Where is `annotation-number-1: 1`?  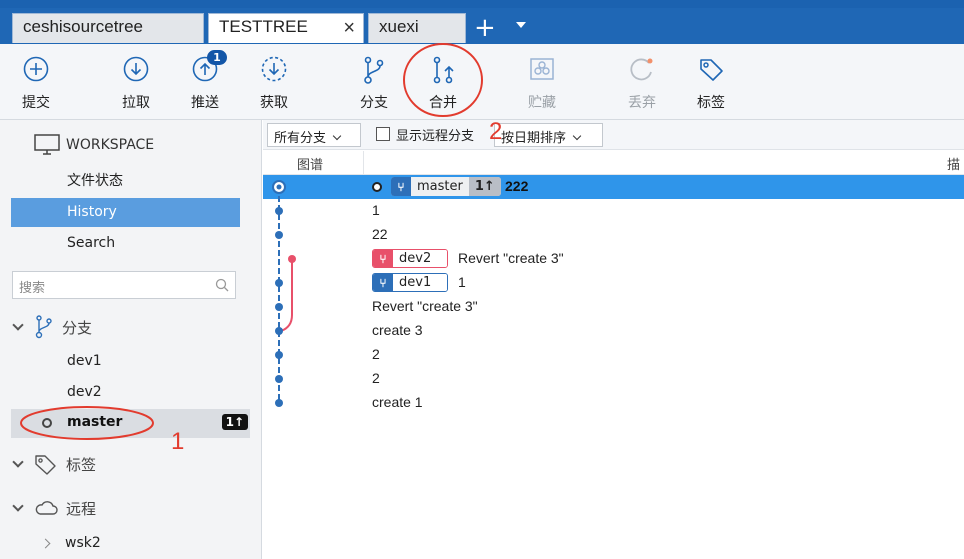 annotation-number-1: 1 is located at coordinates (178, 441).